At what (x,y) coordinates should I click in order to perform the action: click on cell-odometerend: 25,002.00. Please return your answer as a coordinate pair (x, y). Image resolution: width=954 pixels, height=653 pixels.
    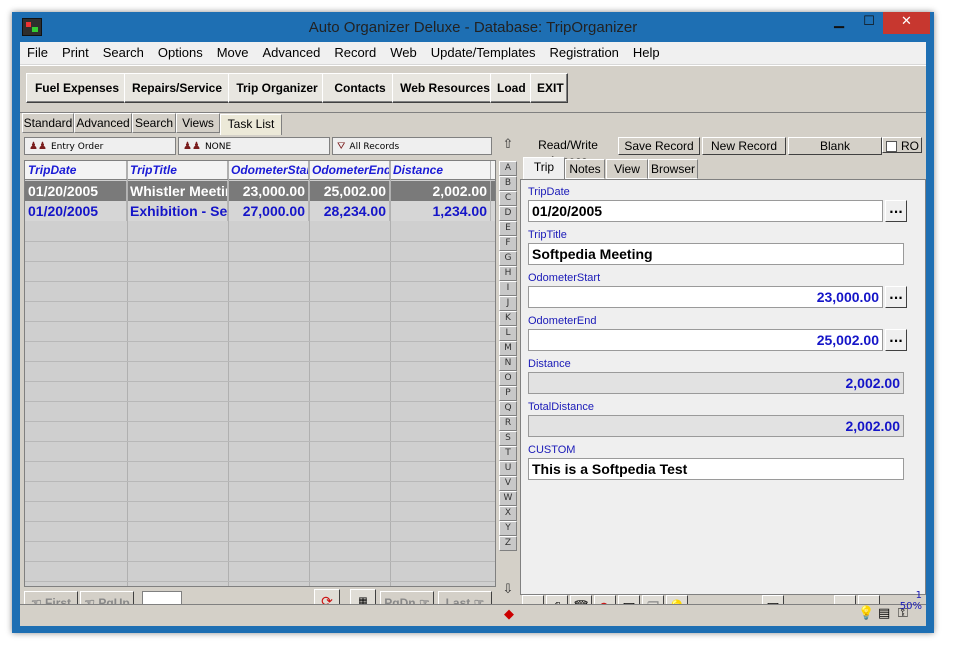
    Looking at the image, I should click on (349, 191).